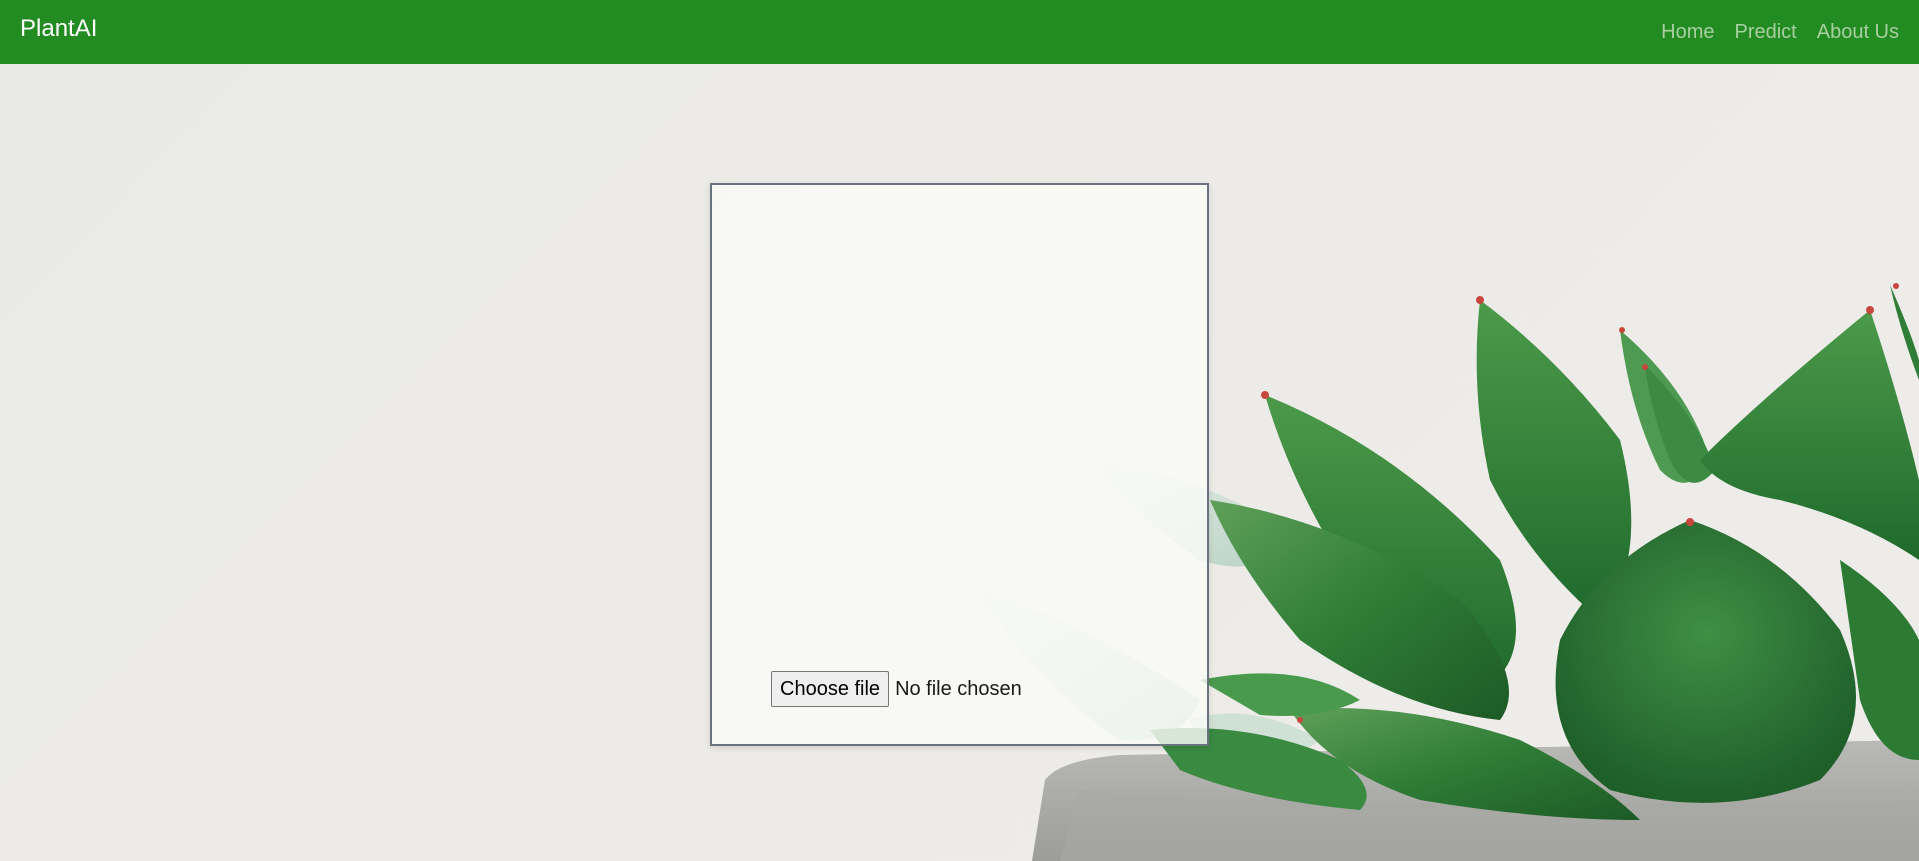 The height and width of the screenshot is (861, 1919). What do you see at coordinates (1765, 32) in the screenshot?
I see `nav-link-predict: Predict` at bounding box center [1765, 32].